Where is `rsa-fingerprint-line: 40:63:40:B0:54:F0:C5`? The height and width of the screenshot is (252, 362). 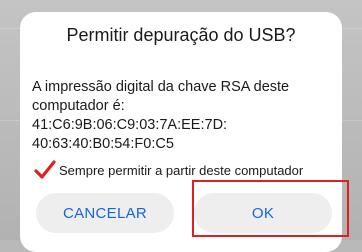
rsa-fingerprint-line: 40:63:40:B0:54:F0:C5 is located at coordinates (103, 144).